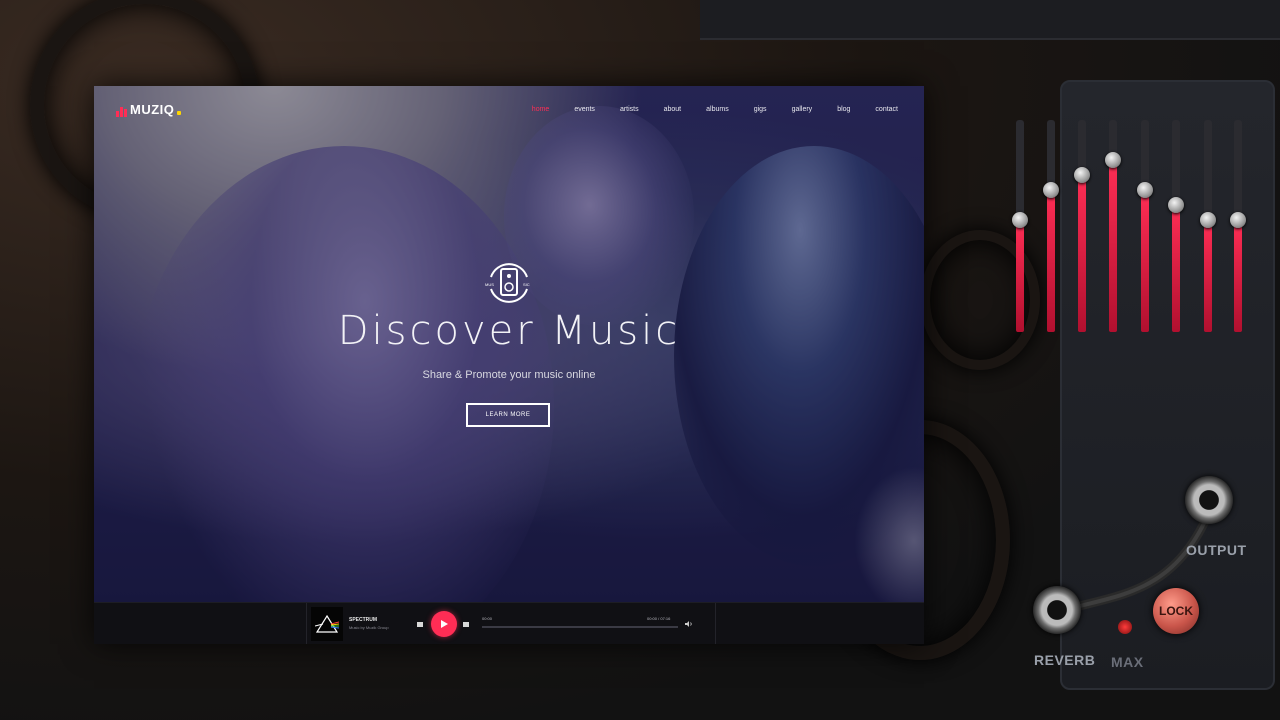 The height and width of the screenshot is (720, 1280). I want to click on play-button, so click(444, 624).